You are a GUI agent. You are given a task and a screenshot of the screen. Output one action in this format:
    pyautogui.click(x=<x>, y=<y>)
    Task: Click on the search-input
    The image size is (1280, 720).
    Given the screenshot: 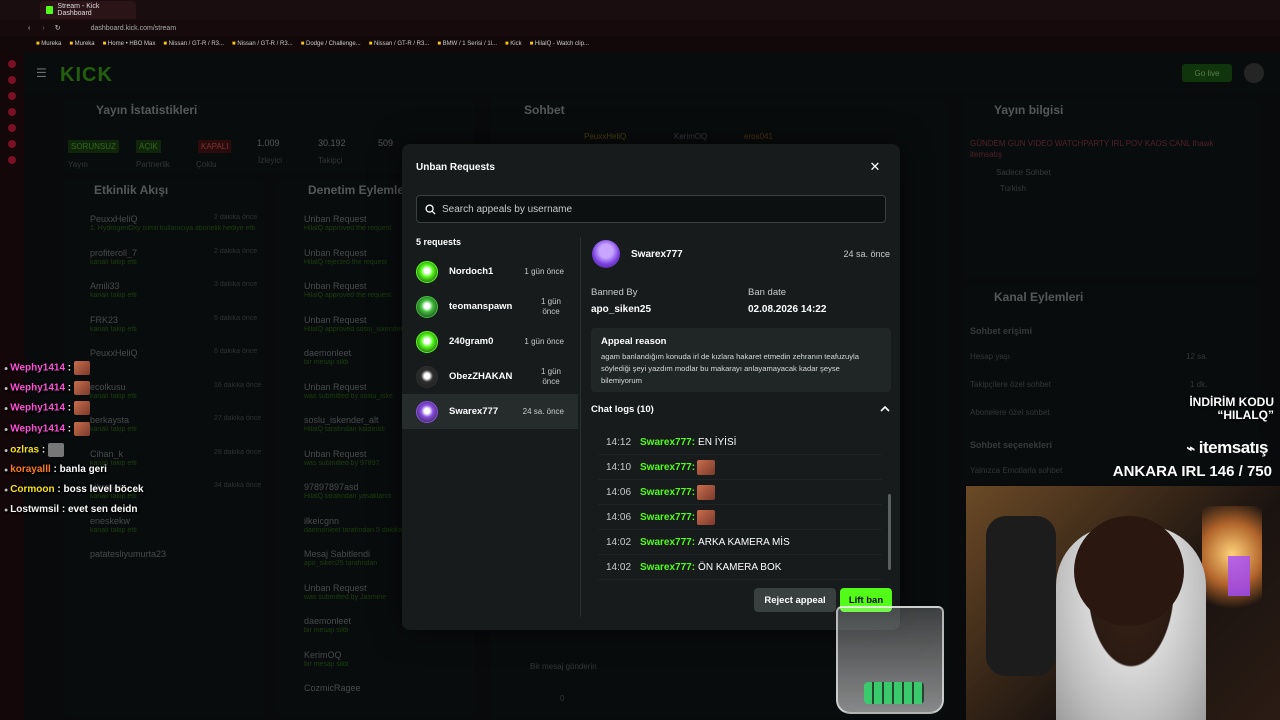 What is the action you would take?
    pyautogui.click(x=662, y=209)
    